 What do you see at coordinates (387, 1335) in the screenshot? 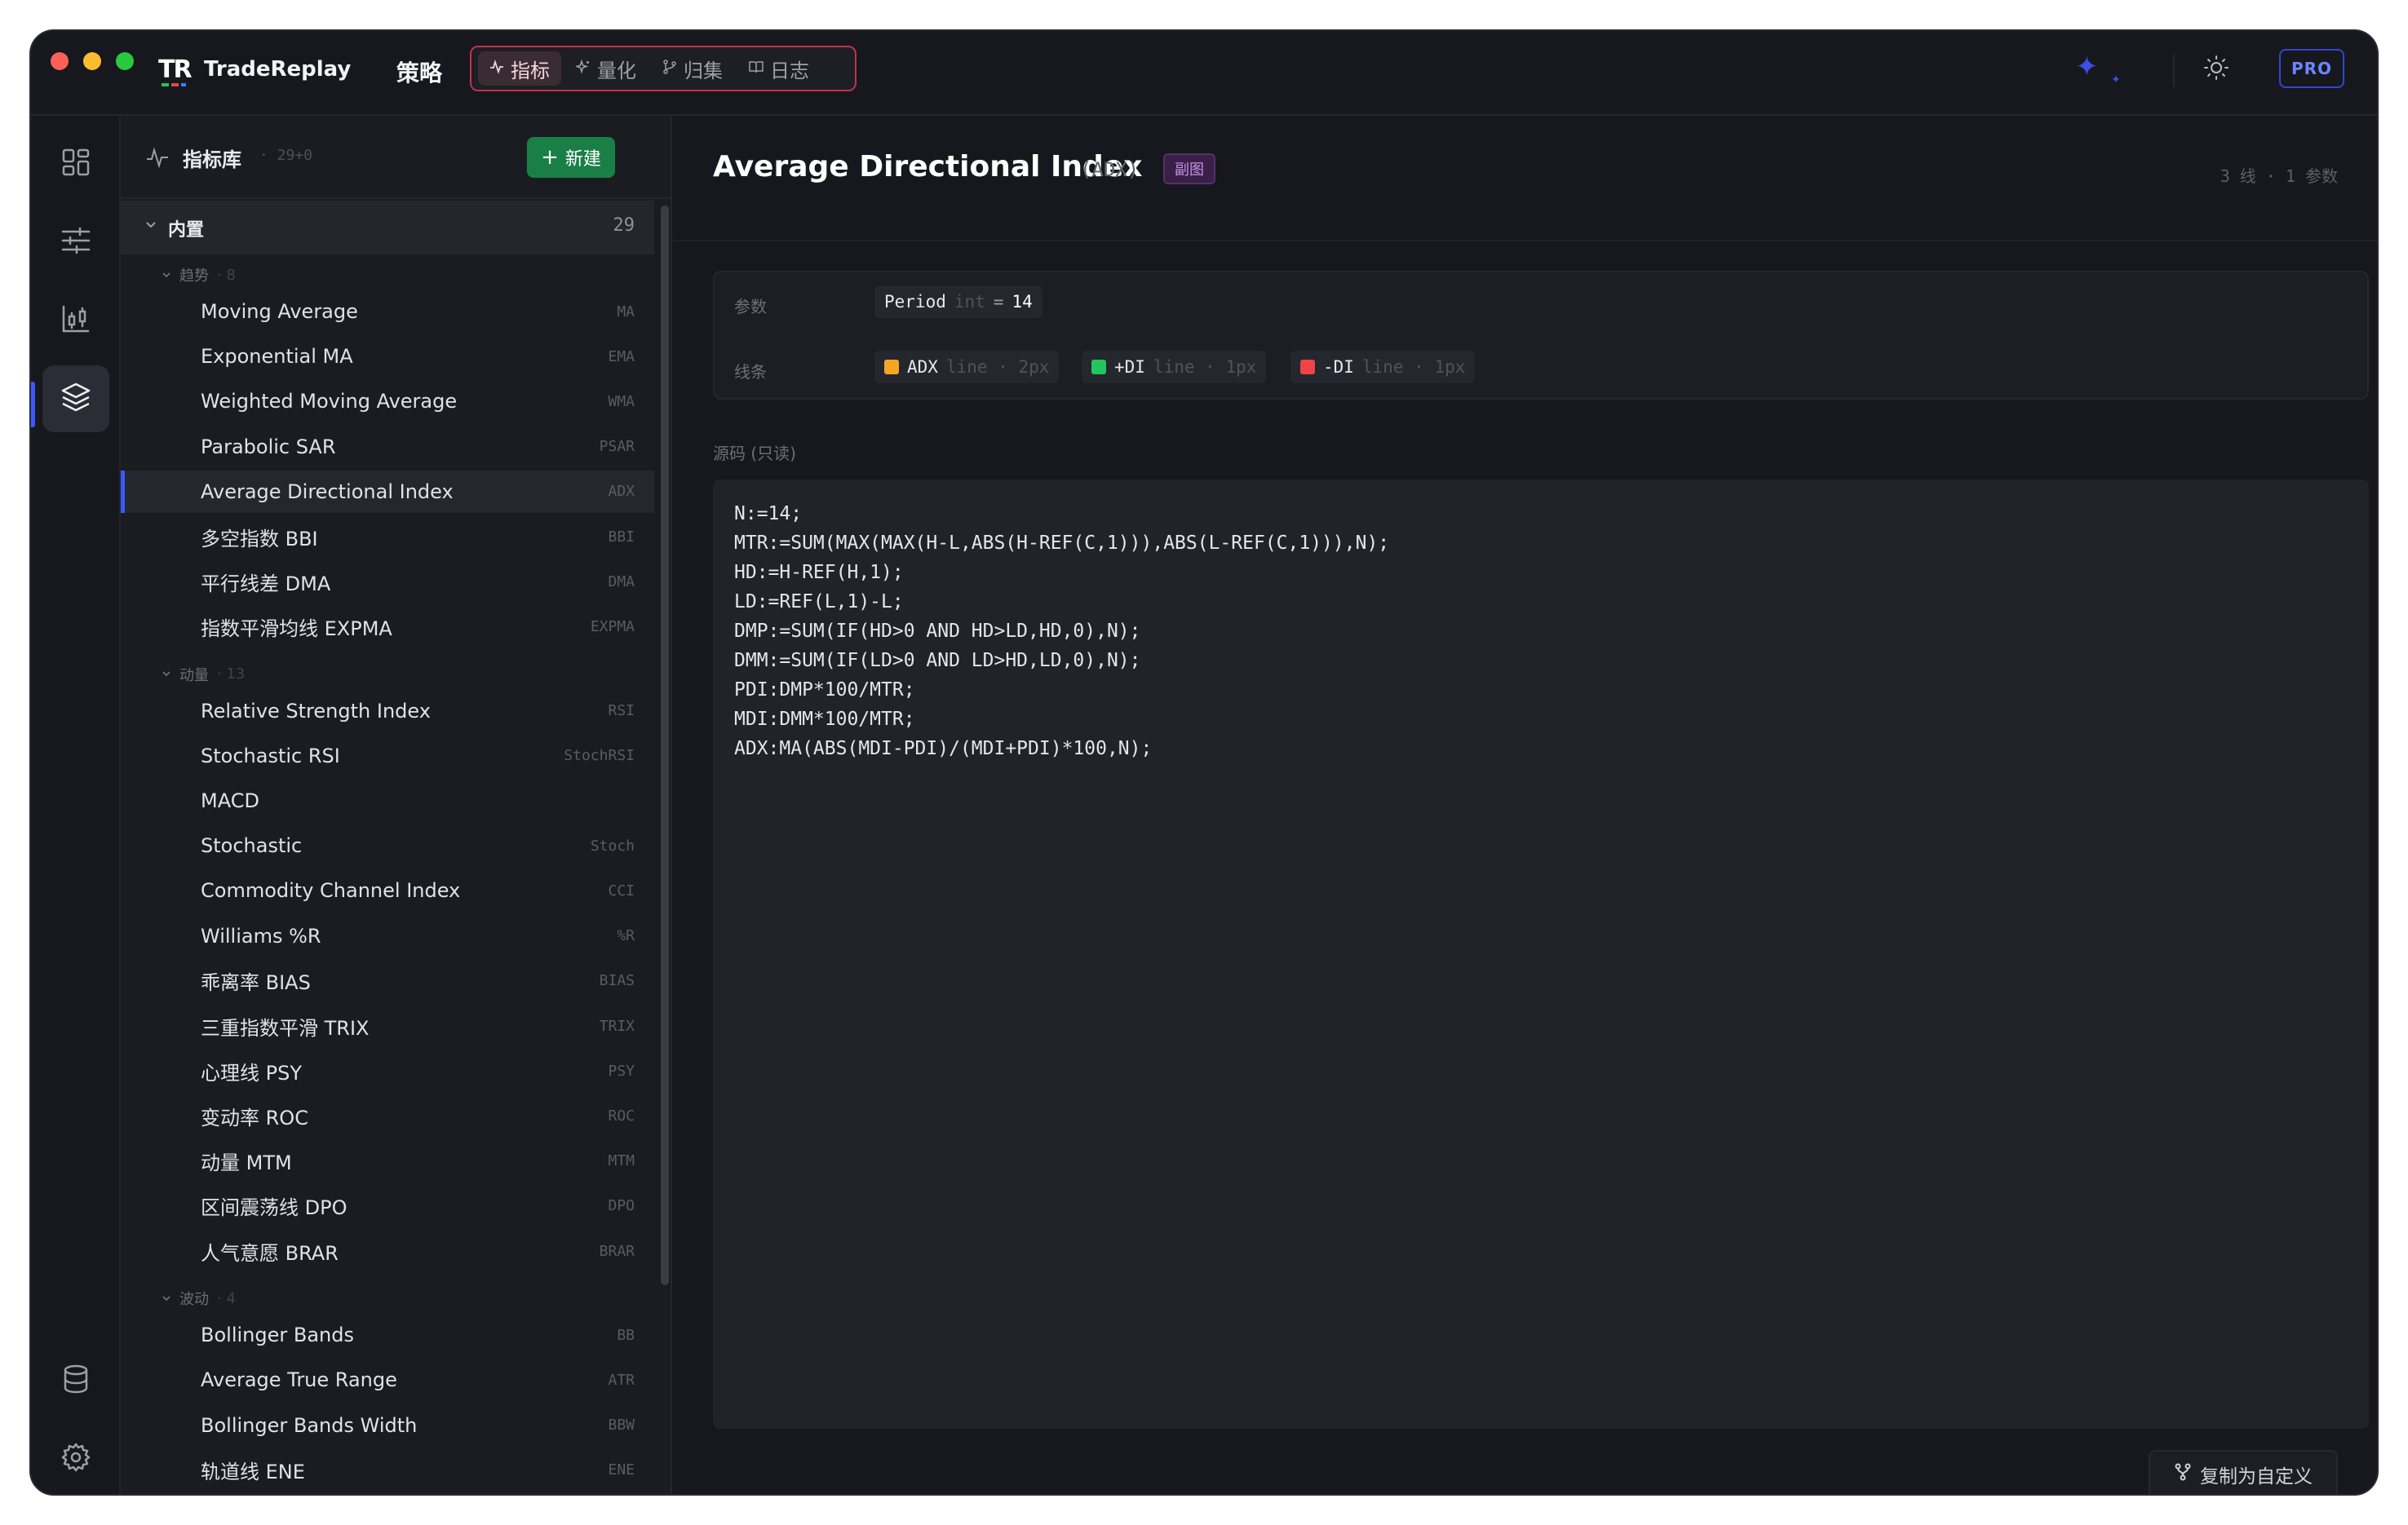
I see `indicator-item: Bollinger Bands BB` at bounding box center [387, 1335].